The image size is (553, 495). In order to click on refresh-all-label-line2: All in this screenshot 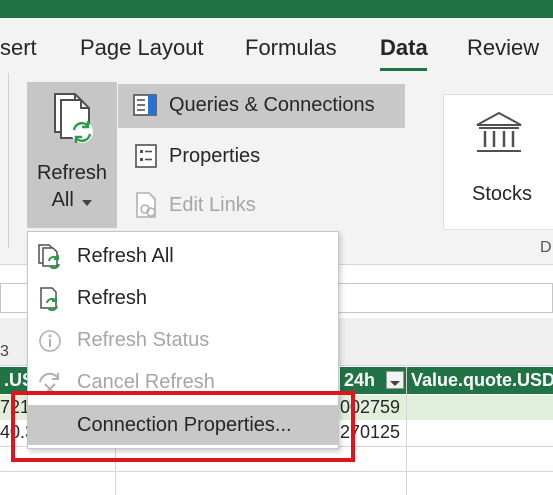, I will do `click(72, 200)`.